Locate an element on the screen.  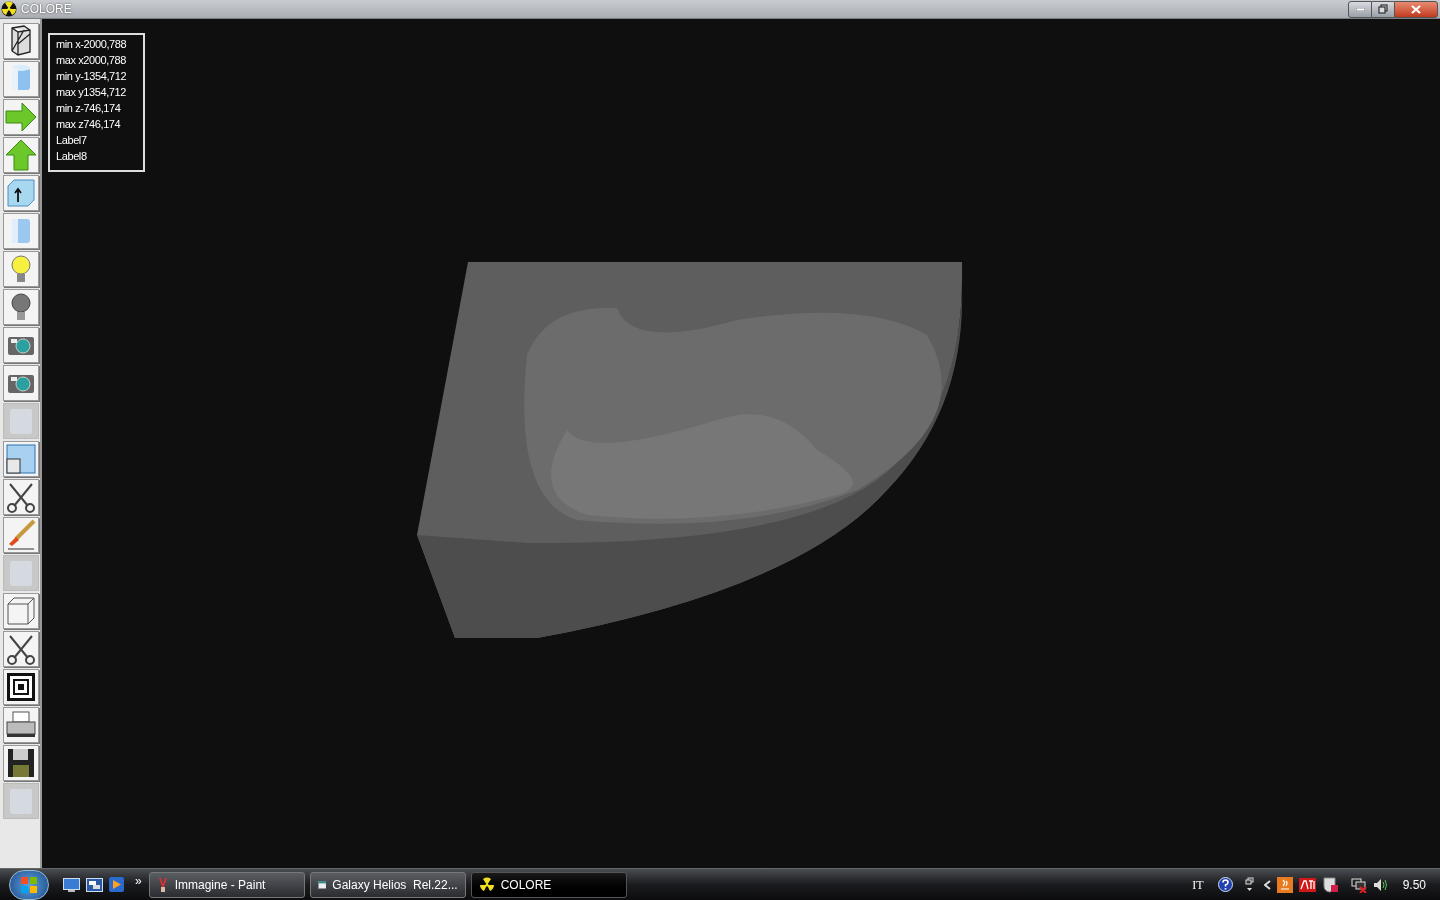
close-icon is located at coordinates (1416, 9).